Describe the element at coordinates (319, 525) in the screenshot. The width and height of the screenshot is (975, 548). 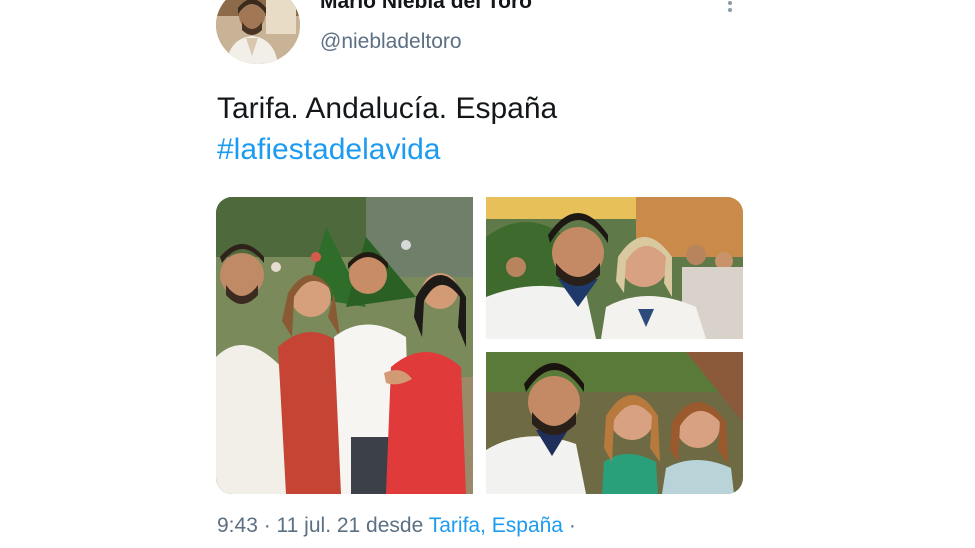
I see `tweet-date: 11 jul. 21` at that location.